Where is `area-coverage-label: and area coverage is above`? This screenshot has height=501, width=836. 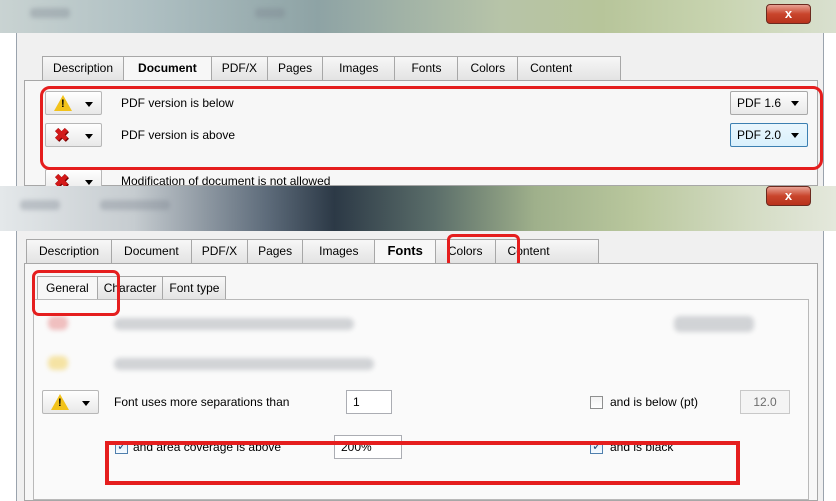
area-coverage-label: and area coverage is above is located at coordinates (207, 447).